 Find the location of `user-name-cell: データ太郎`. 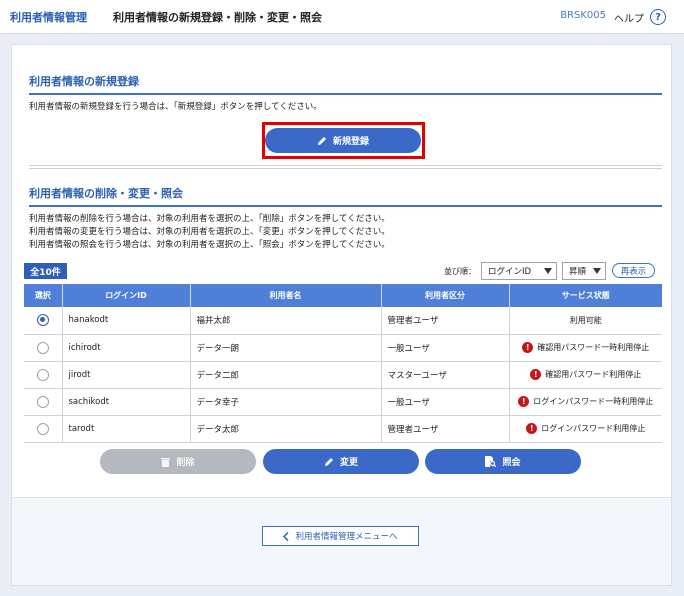

user-name-cell: データ太郎 is located at coordinates (286, 429).